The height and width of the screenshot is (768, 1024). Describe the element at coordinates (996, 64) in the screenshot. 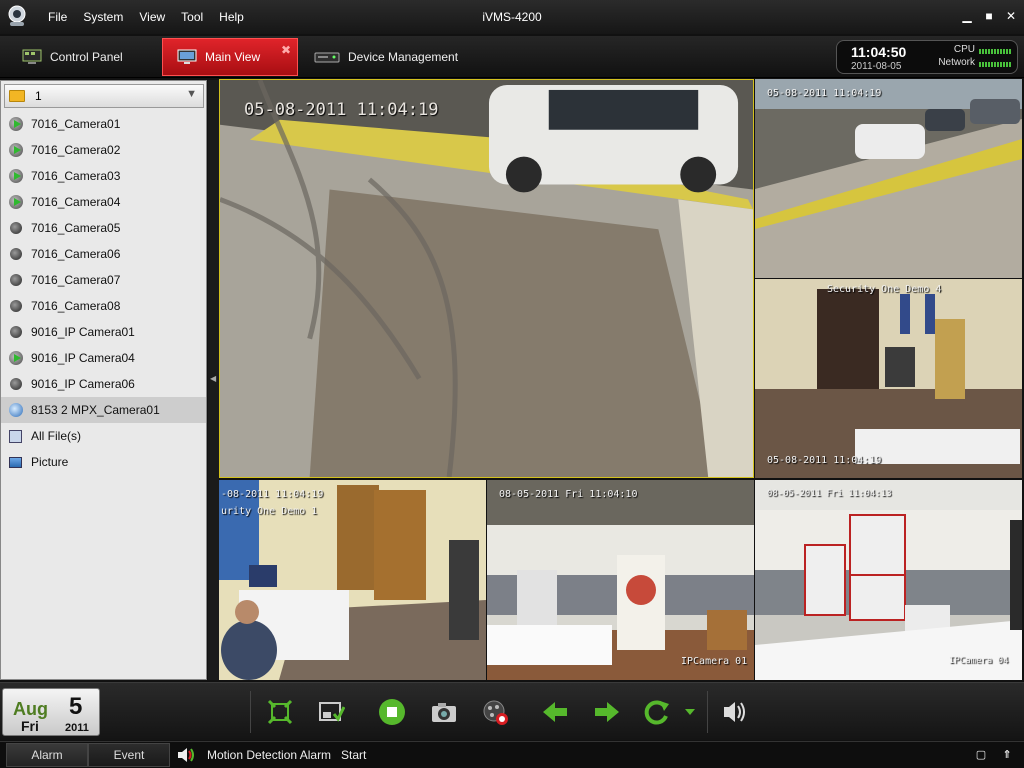

I see `network-meter` at that location.